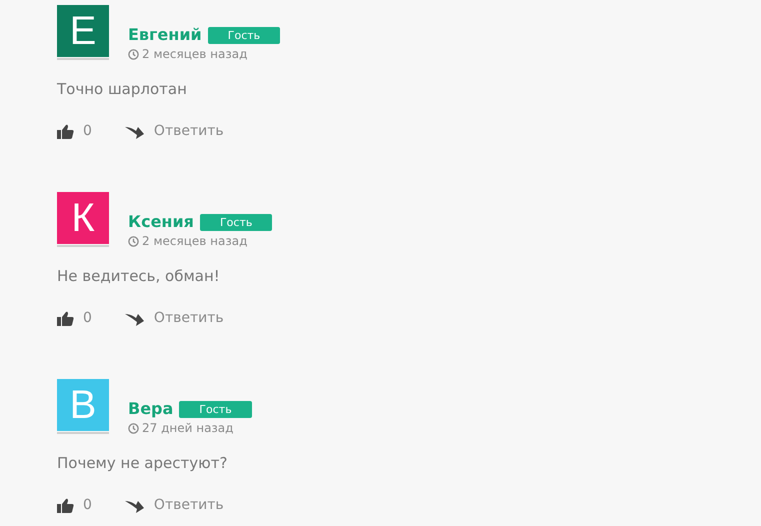  Describe the element at coordinates (83, 218) in the screenshot. I see `avatar: К` at that location.